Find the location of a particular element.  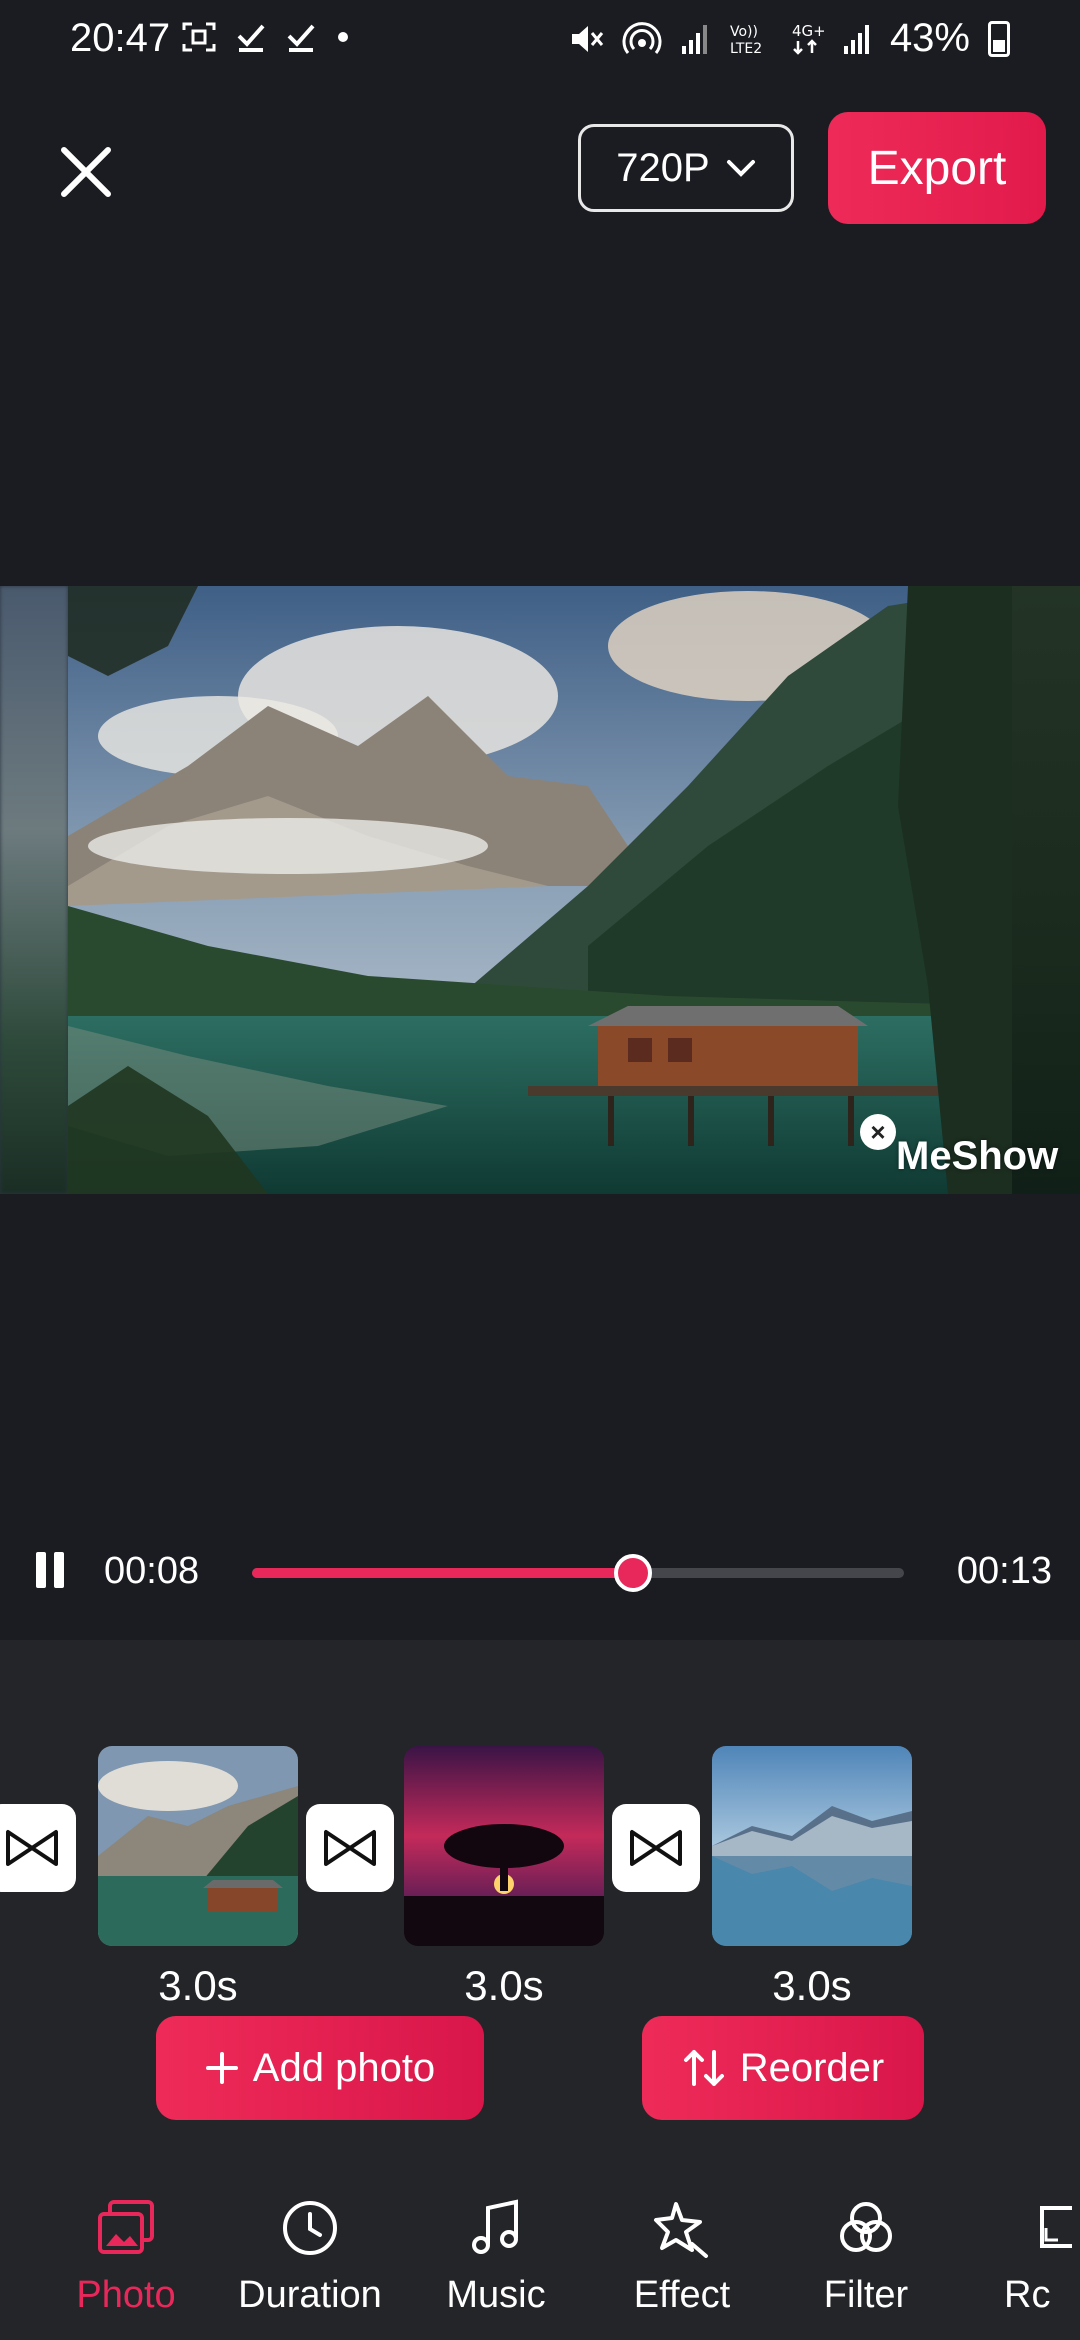

reorder-label: Reorder is located at coordinates (812, 2067).